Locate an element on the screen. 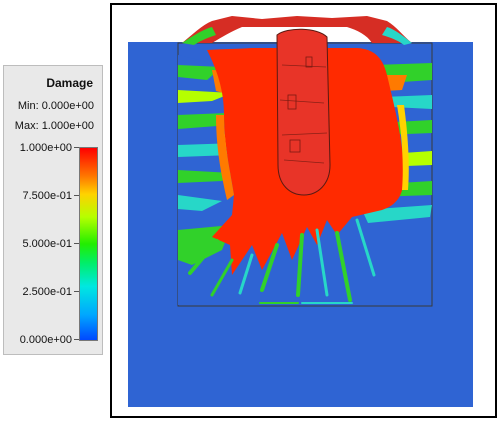  legend-max-value: Max: 1.000e+00 is located at coordinates (54, 126).